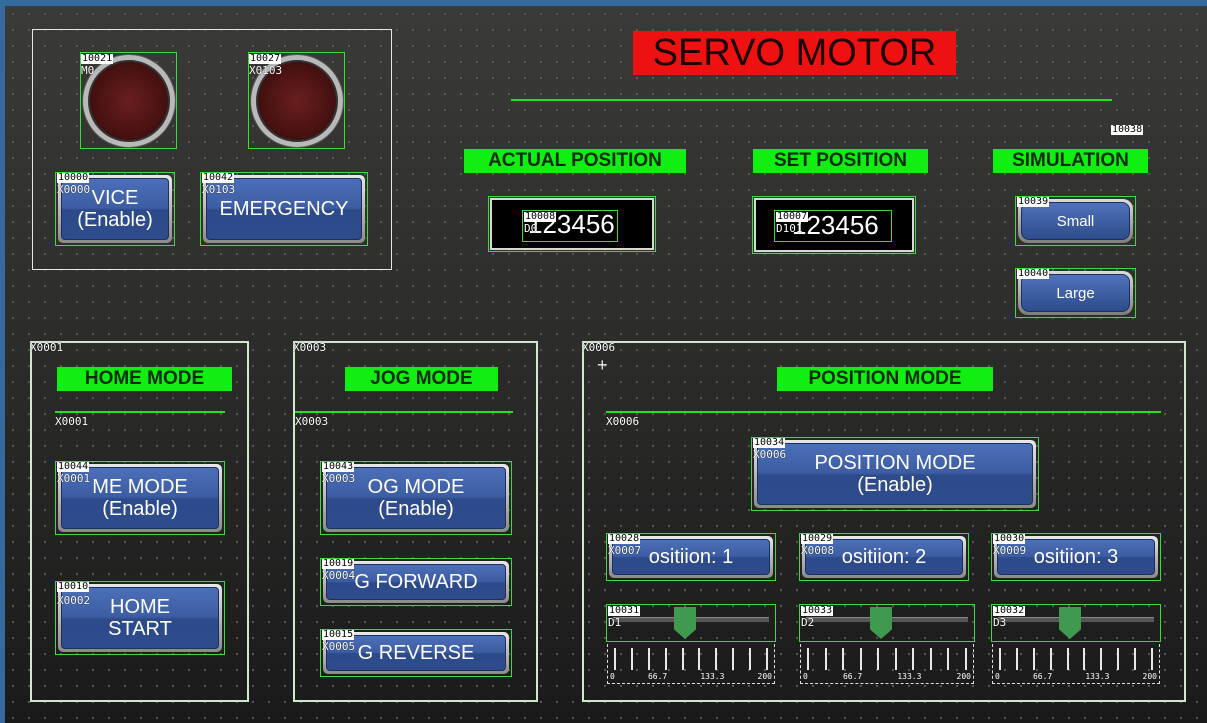  Describe the element at coordinates (338, 634) in the screenshot. I see `tag-jog-reverse: 10015` at that location.